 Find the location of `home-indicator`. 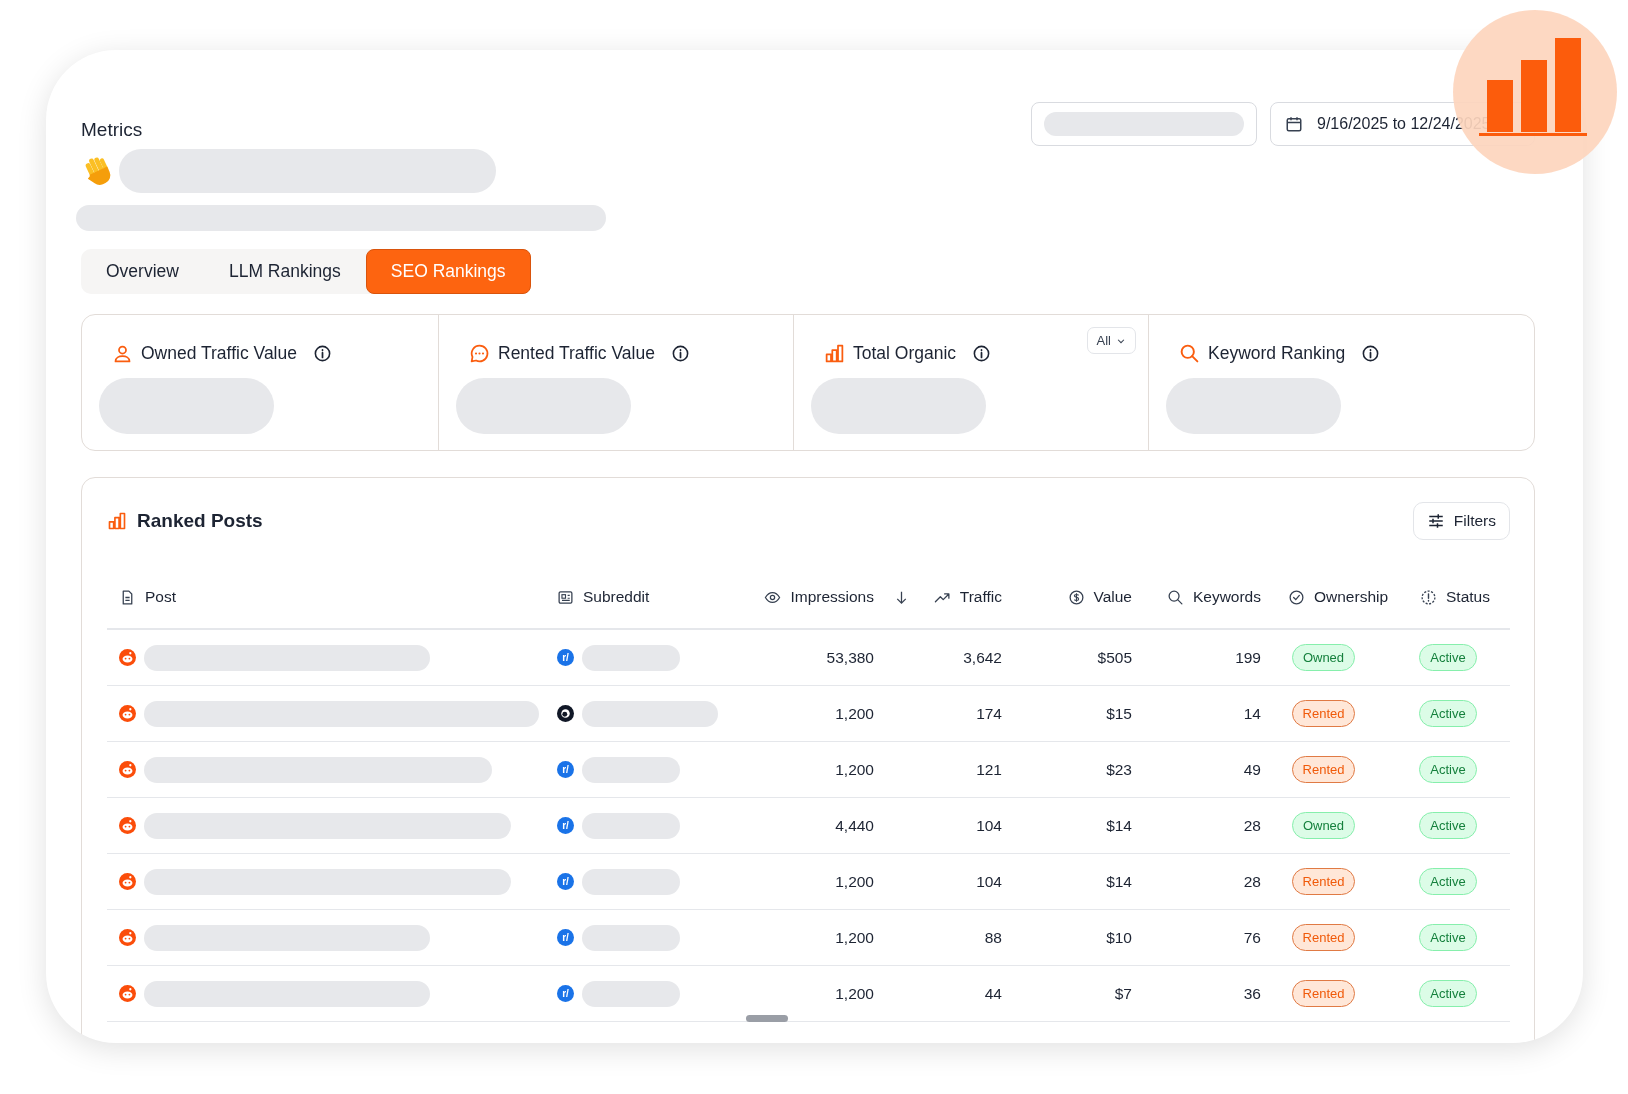

home-indicator is located at coordinates (767, 1018).